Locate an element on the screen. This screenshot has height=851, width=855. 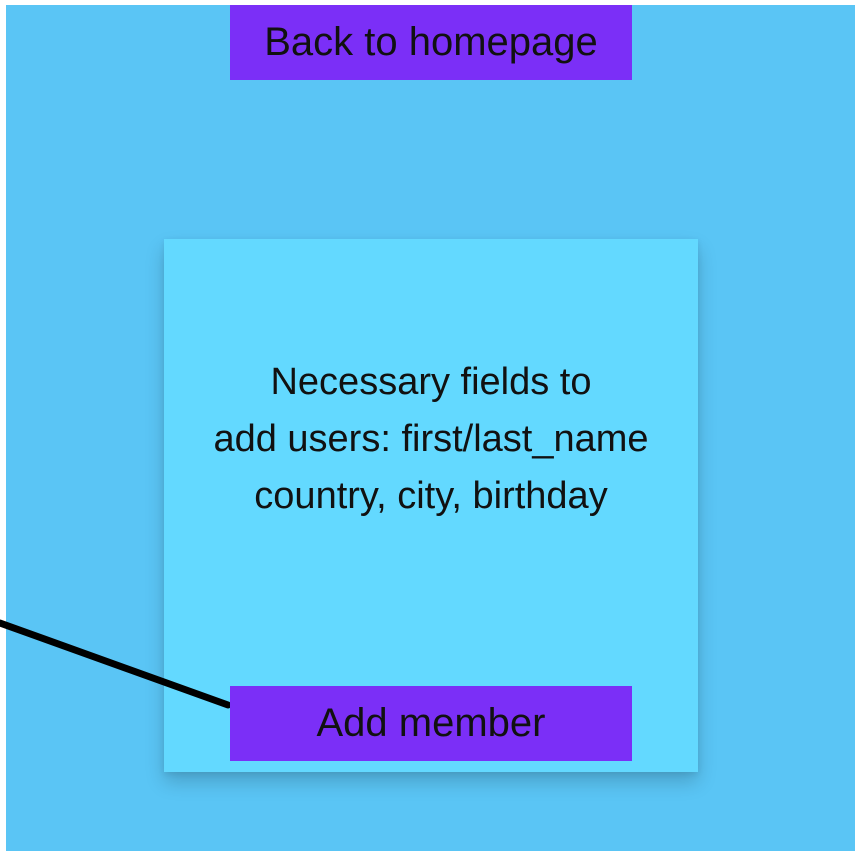
add-member-button: Add member is located at coordinates (431, 723).